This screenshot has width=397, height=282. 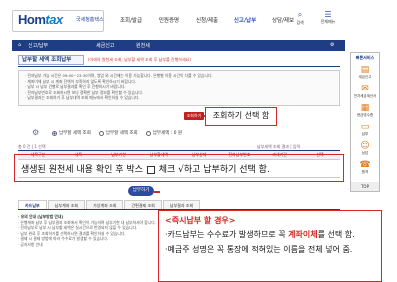 I want to click on sidebar-item-filing: ▤ 세금신고, so click(x=365, y=72).